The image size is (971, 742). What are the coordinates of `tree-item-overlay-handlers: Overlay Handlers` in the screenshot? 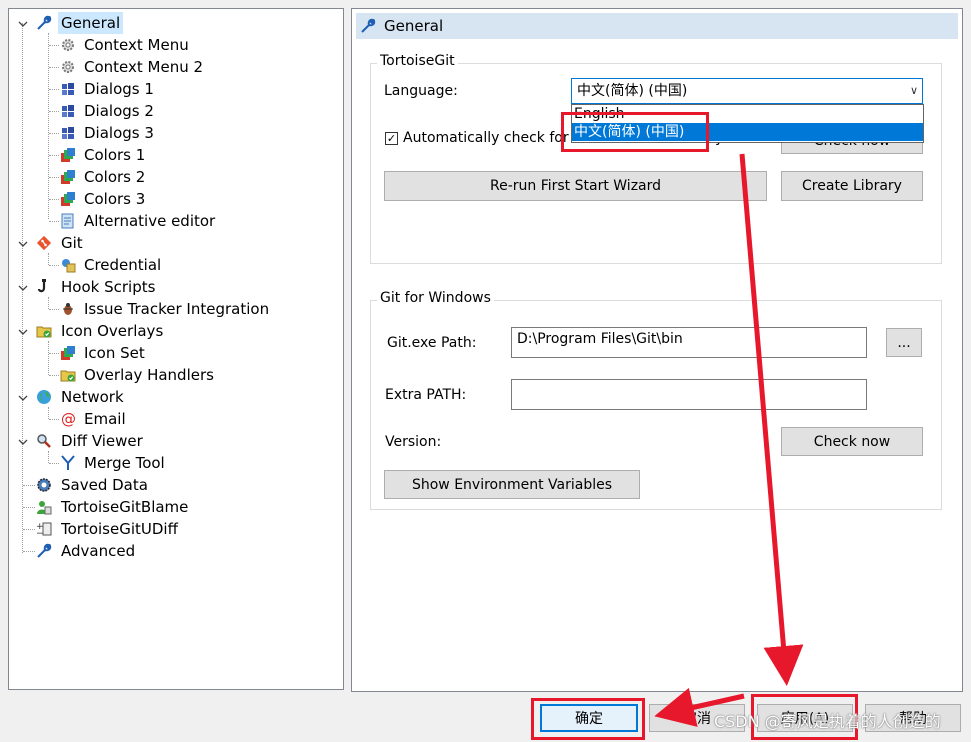 It's located at (174, 375).